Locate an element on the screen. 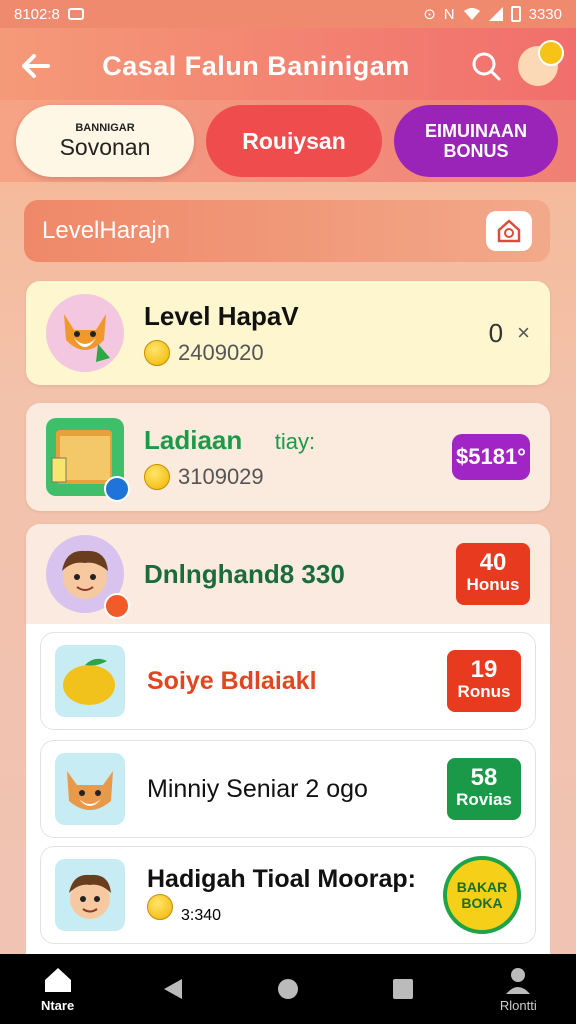  nav-recents is located at coordinates (403, 989).